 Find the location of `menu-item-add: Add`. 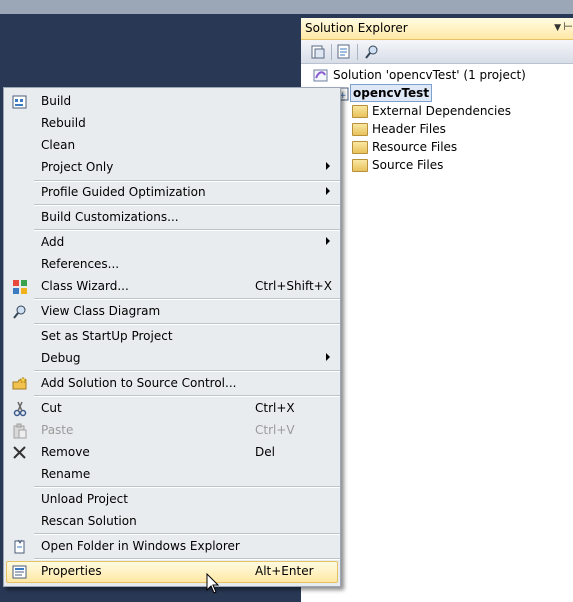

menu-item-add: Add is located at coordinates (172, 243).